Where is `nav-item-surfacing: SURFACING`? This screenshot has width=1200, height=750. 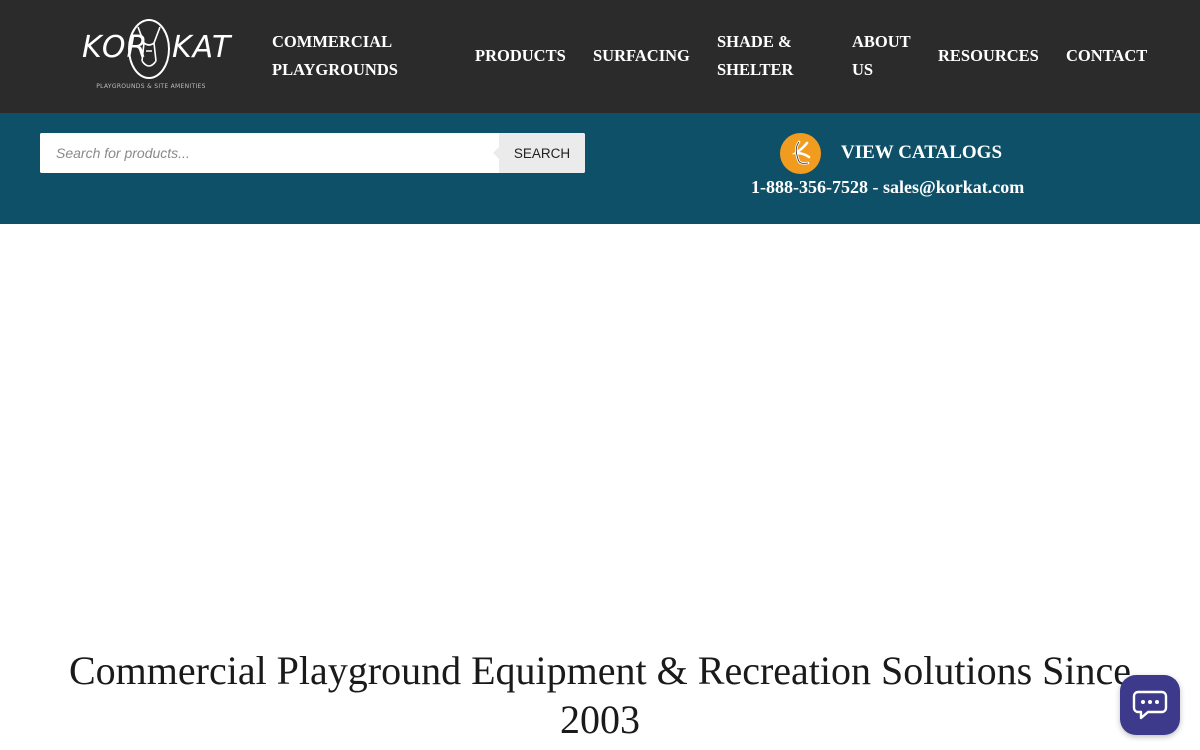 nav-item-surfacing: SURFACING is located at coordinates (641, 56).